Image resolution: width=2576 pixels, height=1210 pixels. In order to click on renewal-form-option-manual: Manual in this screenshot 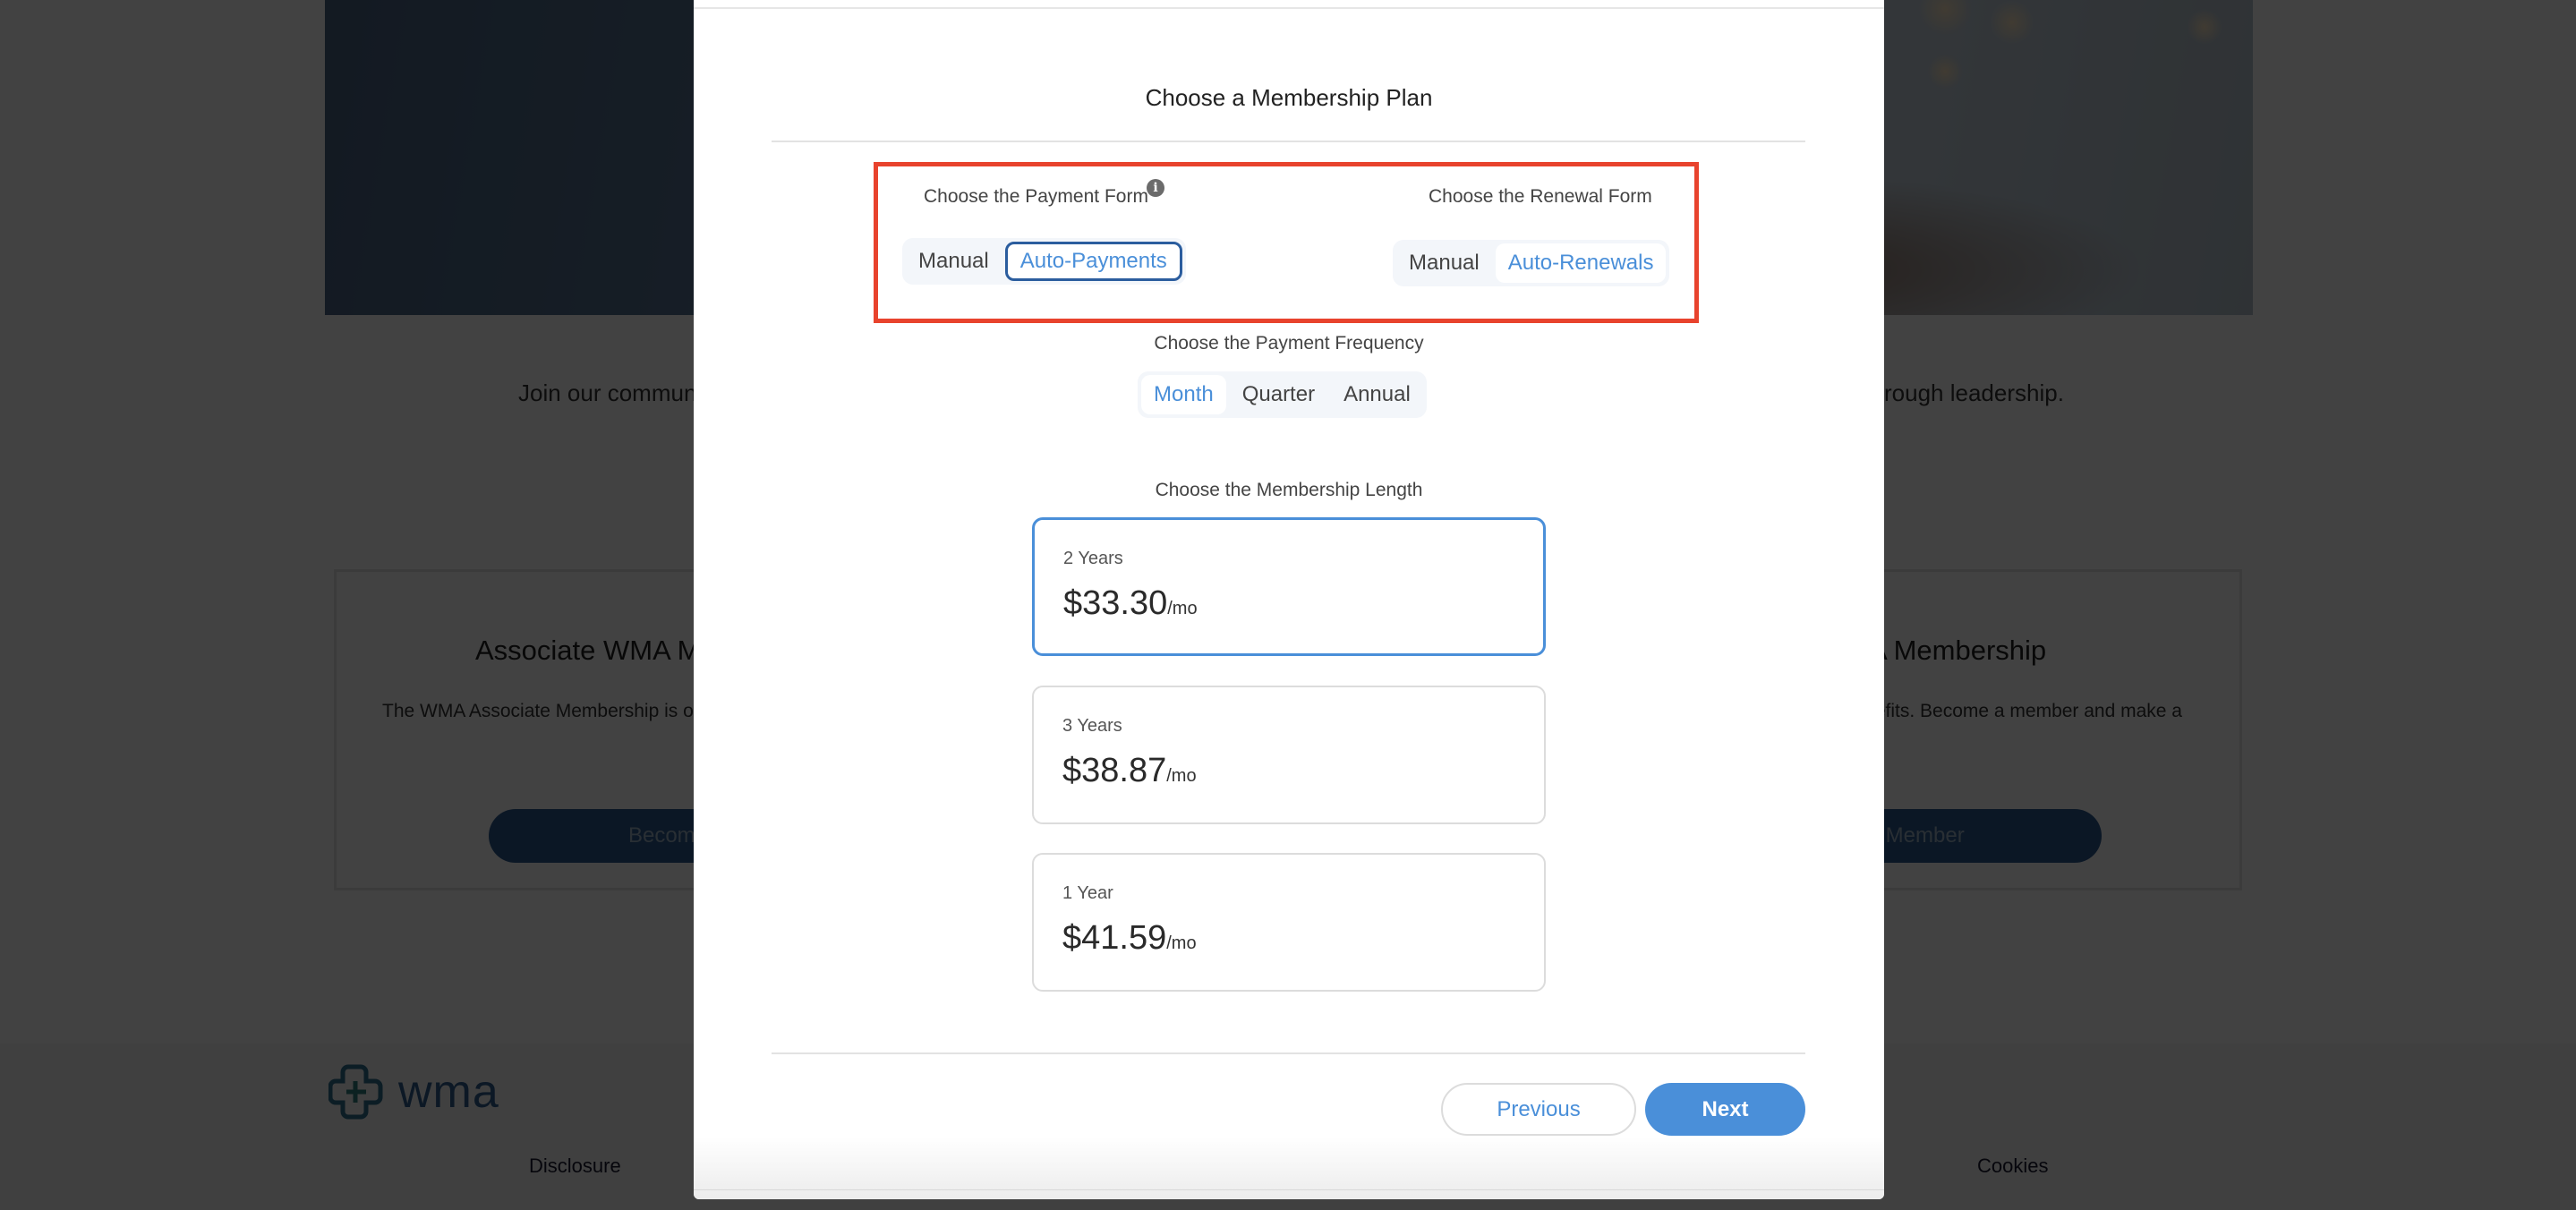, I will do `click(1444, 263)`.